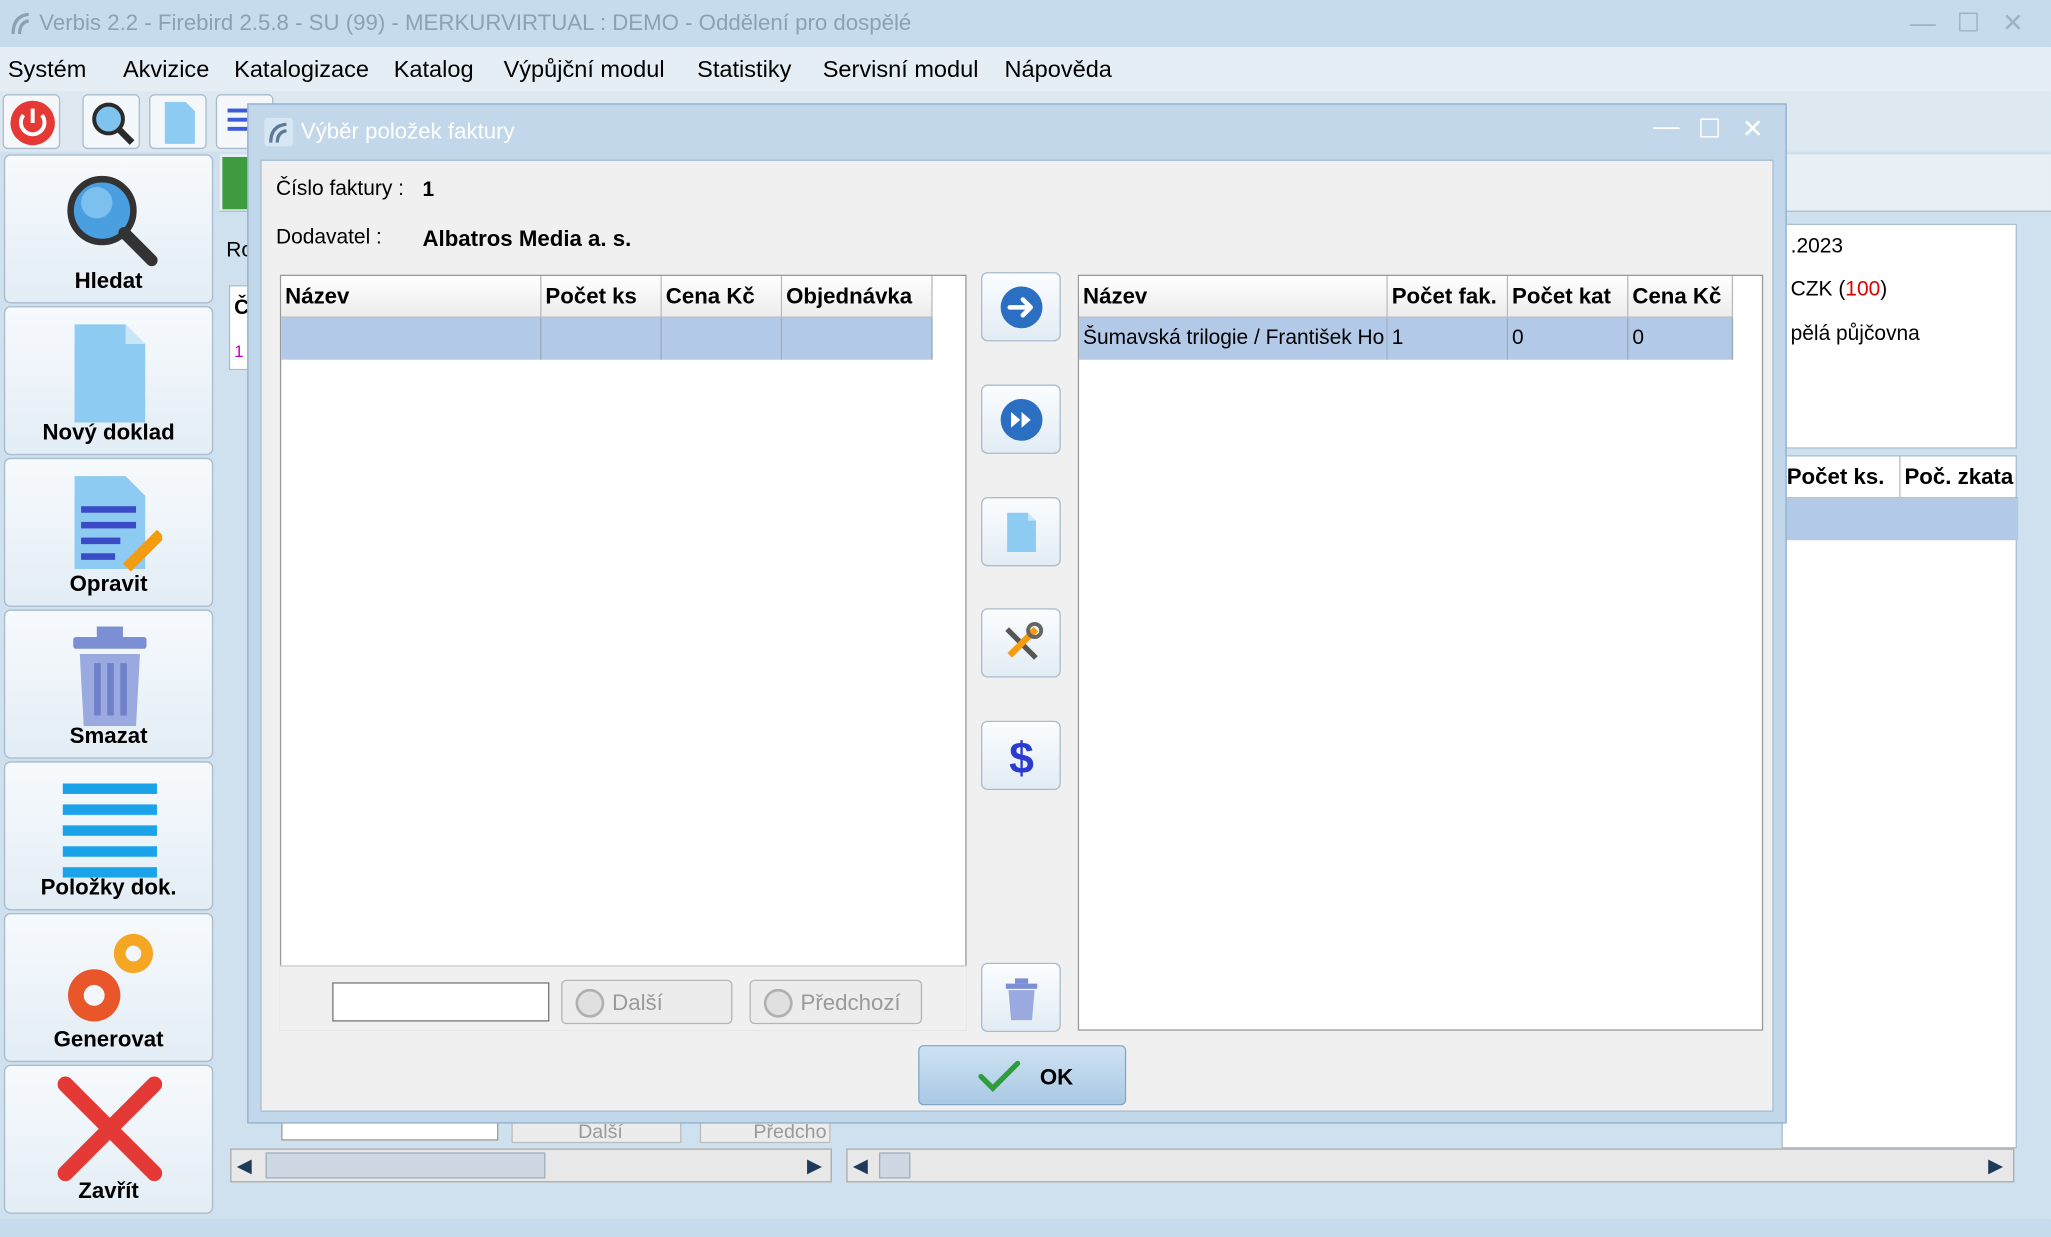  What do you see at coordinates (1900, 802) in the screenshot?
I see `background-right-grid: Počet ks. Poč. zkata` at bounding box center [1900, 802].